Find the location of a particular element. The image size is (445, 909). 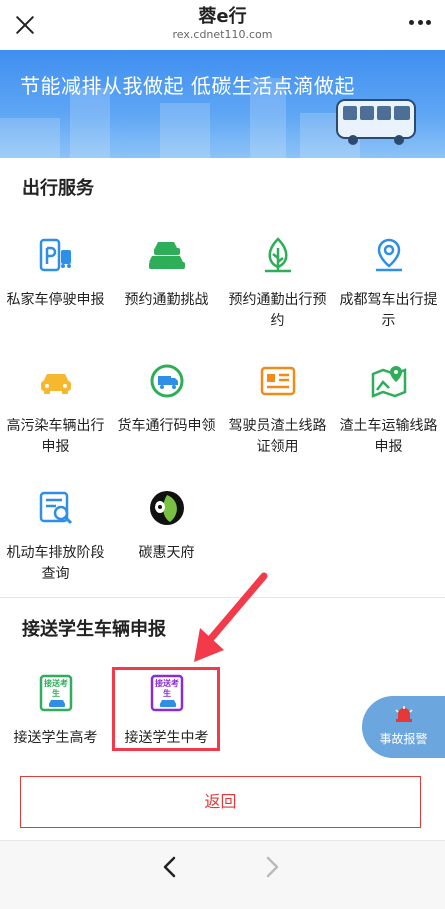

pointer-arrow-icon is located at coordinates (231, 617).